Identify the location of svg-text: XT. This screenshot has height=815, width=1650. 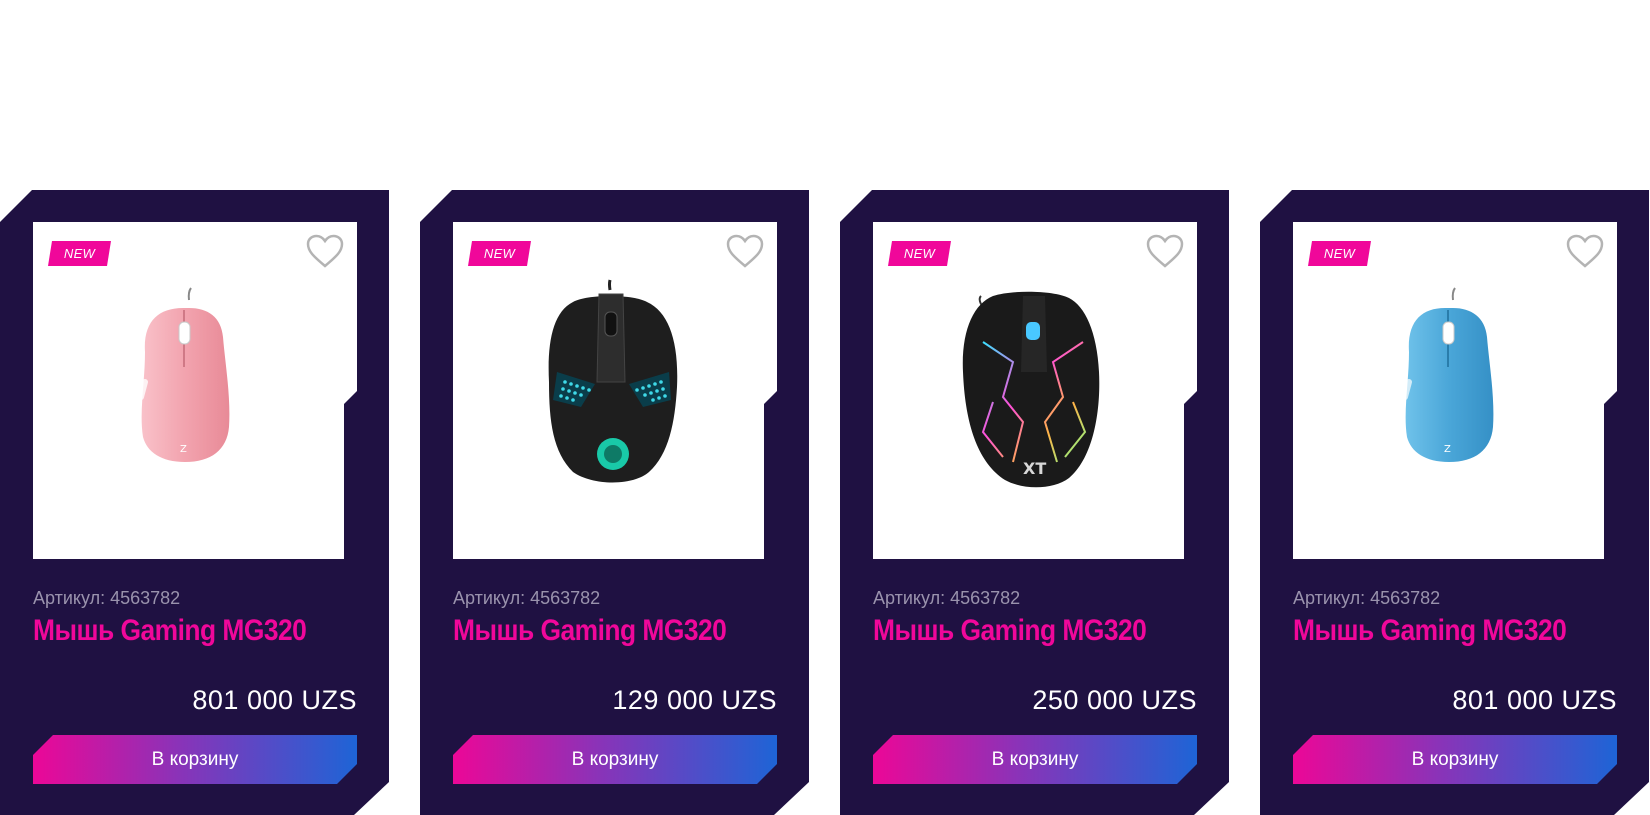
(1034, 468).